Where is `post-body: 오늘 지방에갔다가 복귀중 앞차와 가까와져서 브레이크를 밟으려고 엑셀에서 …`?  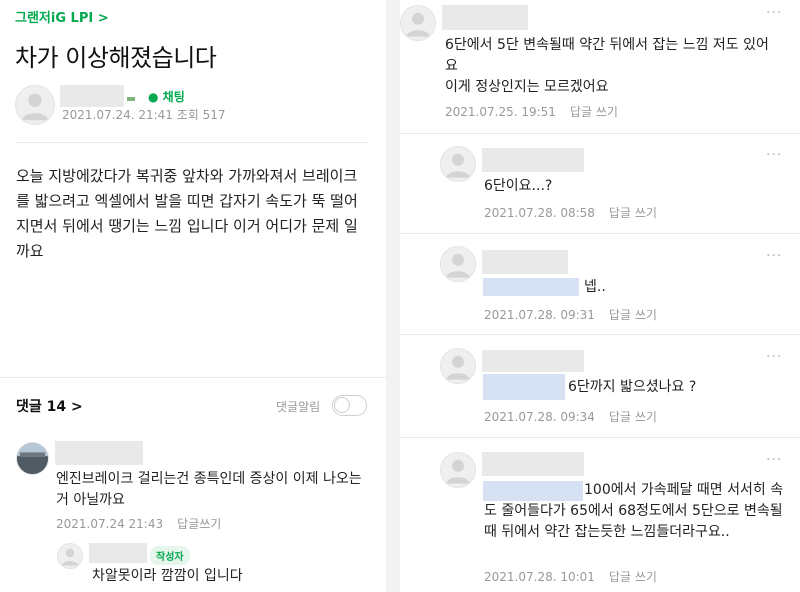 post-body: 오늘 지방에갔다가 복귀중 앞차와 가까와져서 브레이크를 밟으려고 엑셀에서 … is located at coordinates (187, 213).